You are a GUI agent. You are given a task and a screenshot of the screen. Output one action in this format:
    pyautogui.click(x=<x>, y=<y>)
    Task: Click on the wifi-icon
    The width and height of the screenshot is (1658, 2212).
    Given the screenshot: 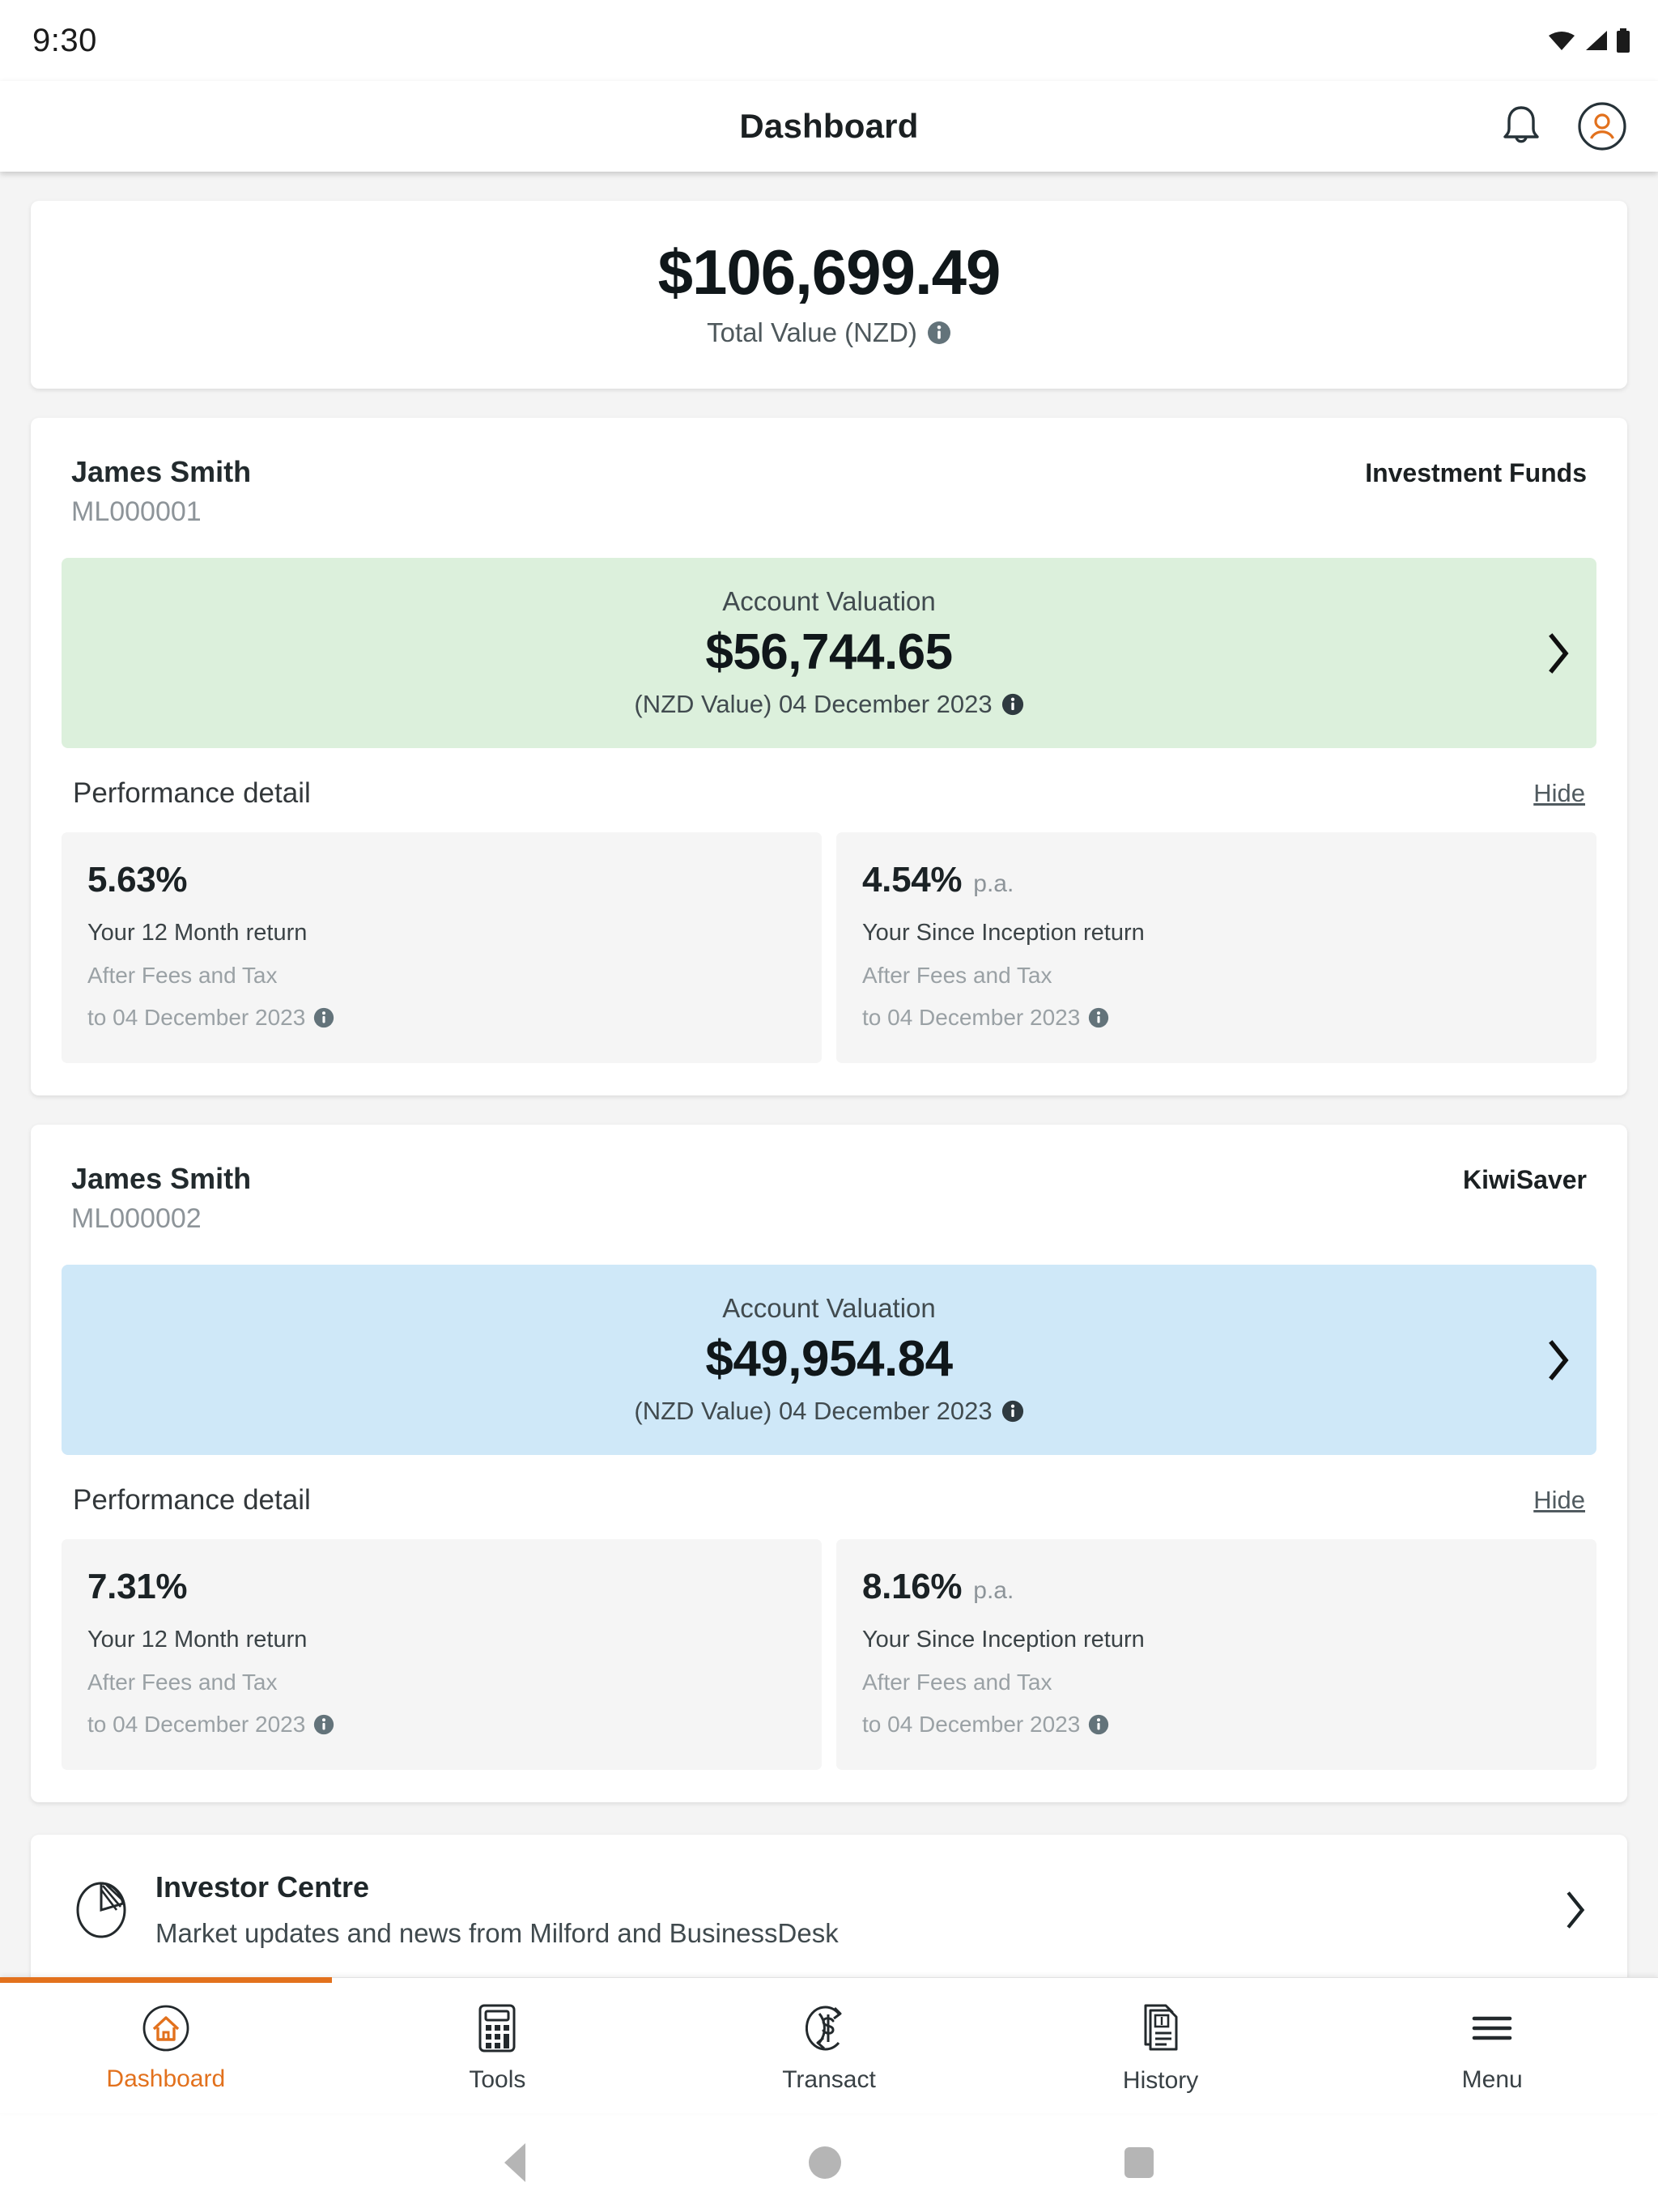 What is the action you would take?
    pyautogui.click(x=1561, y=41)
    